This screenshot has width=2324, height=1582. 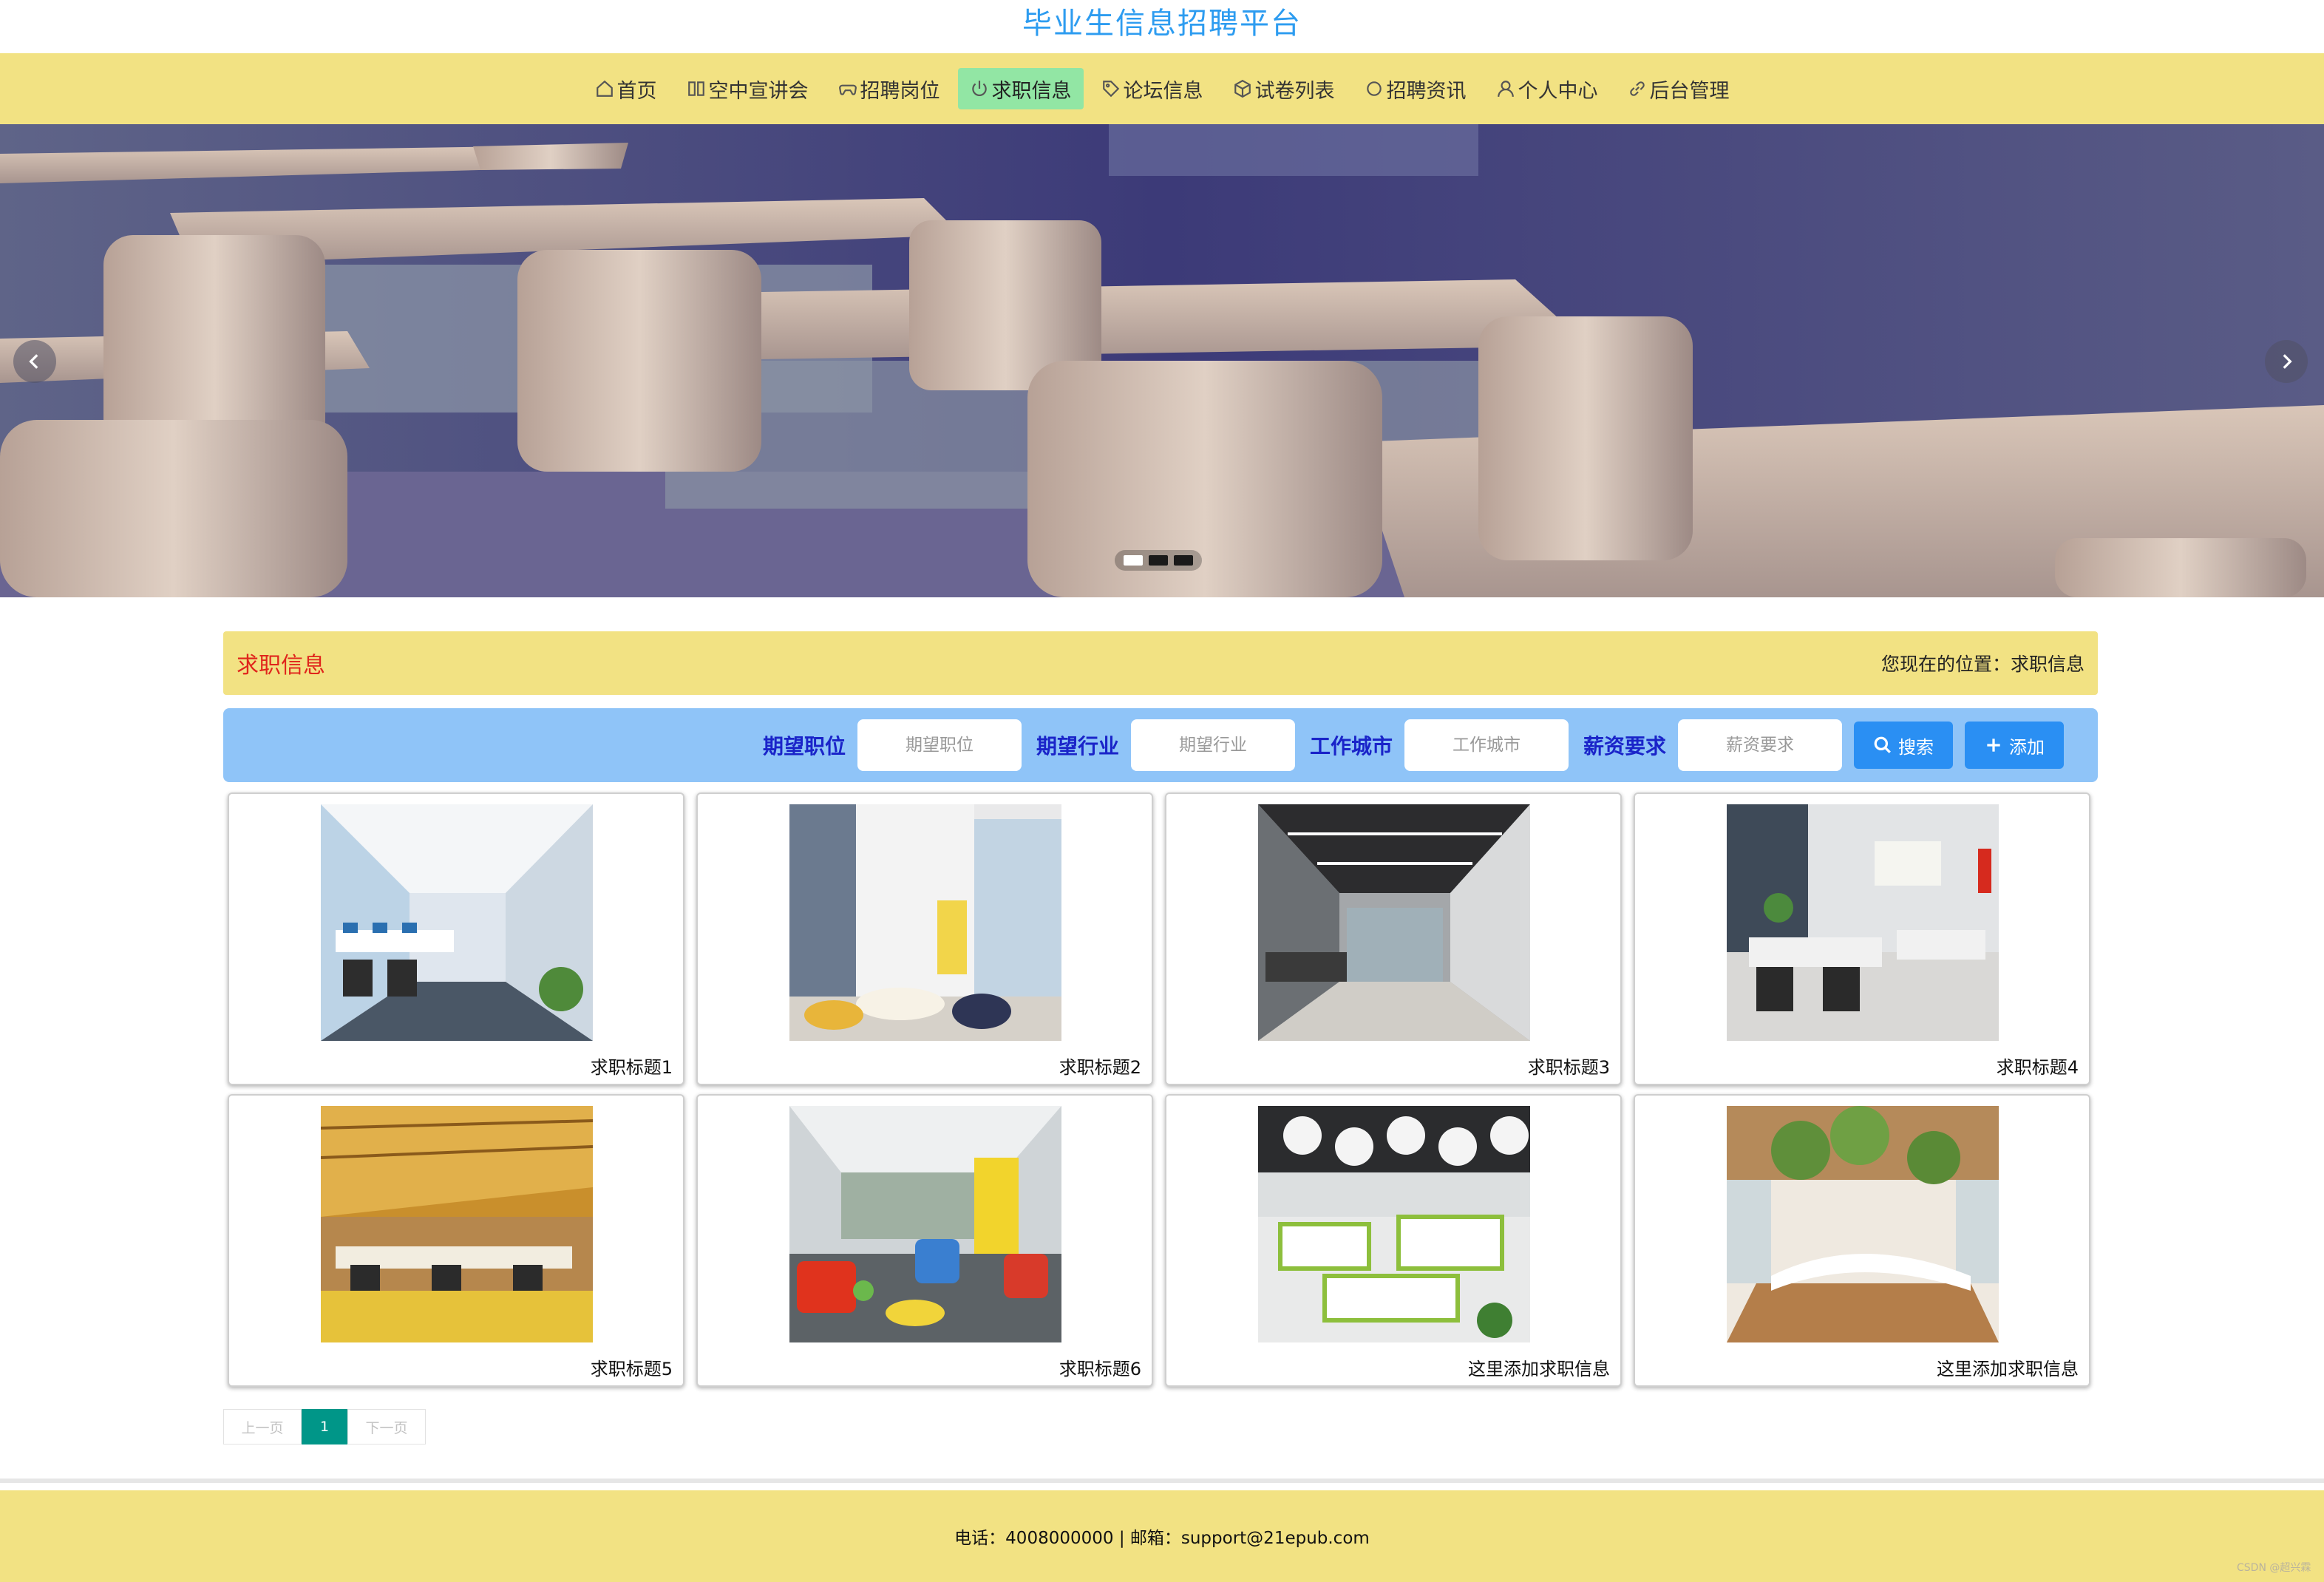 I want to click on nav-item-livetalk: 空中宣讲会, so click(x=748, y=88).